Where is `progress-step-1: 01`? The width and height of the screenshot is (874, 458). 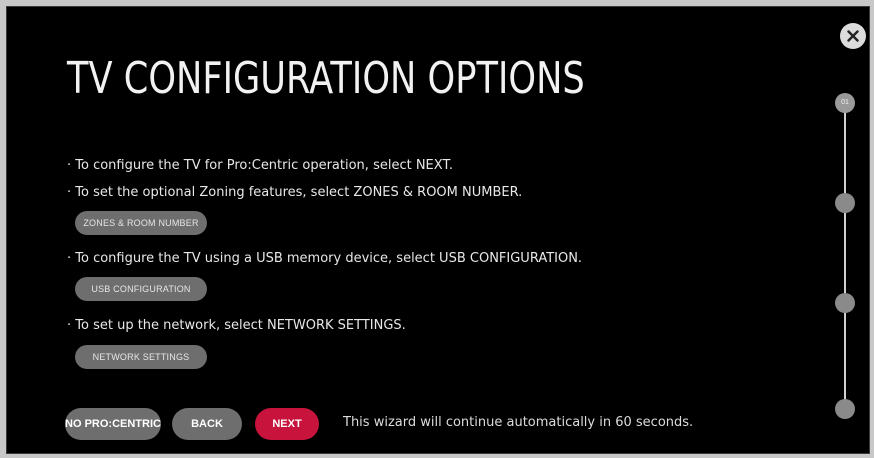 progress-step-1: 01 is located at coordinates (845, 103).